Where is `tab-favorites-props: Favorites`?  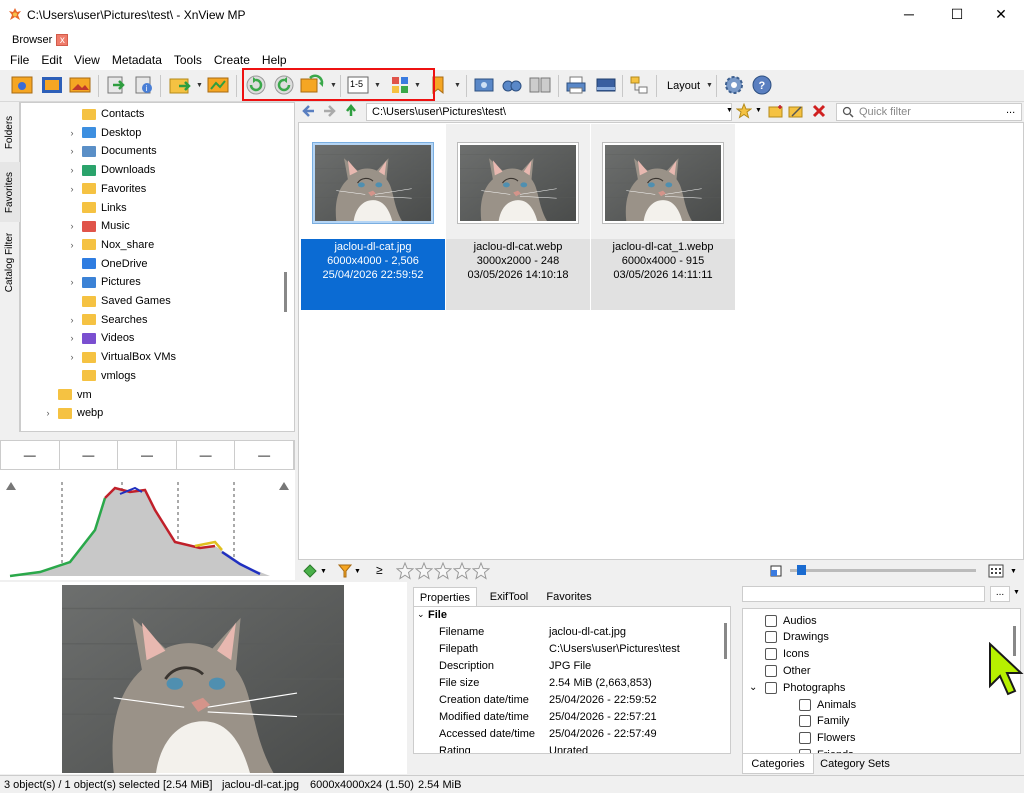 tab-favorites-props: Favorites is located at coordinates (569, 597).